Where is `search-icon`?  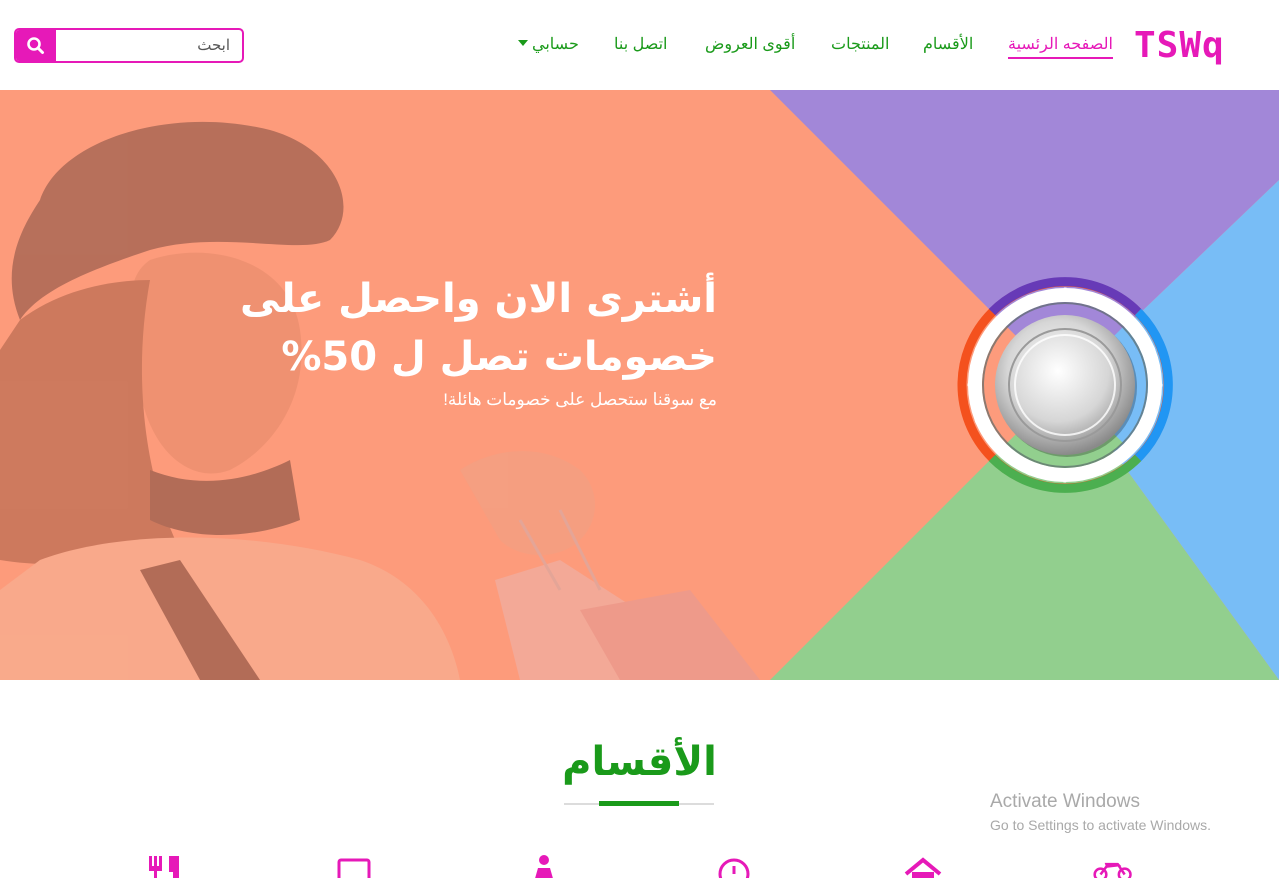 search-icon is located at coordinates (35, 45).